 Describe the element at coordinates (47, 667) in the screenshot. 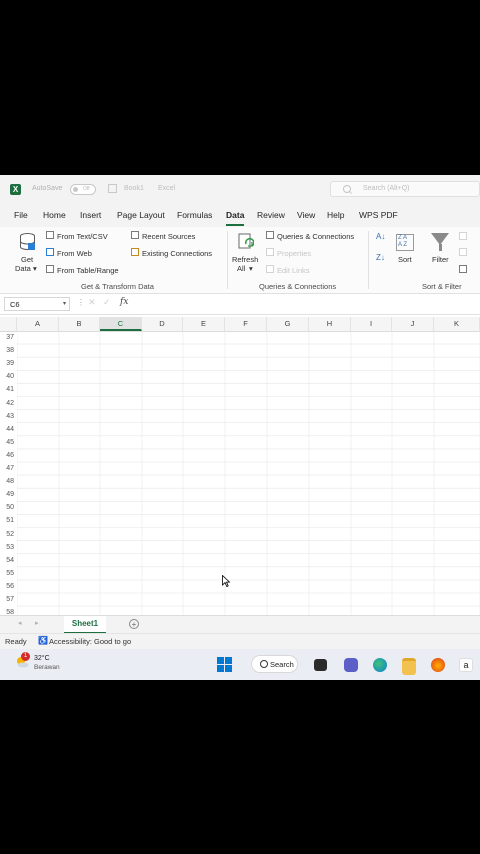

I see `weather-location: Berawan` at that location.